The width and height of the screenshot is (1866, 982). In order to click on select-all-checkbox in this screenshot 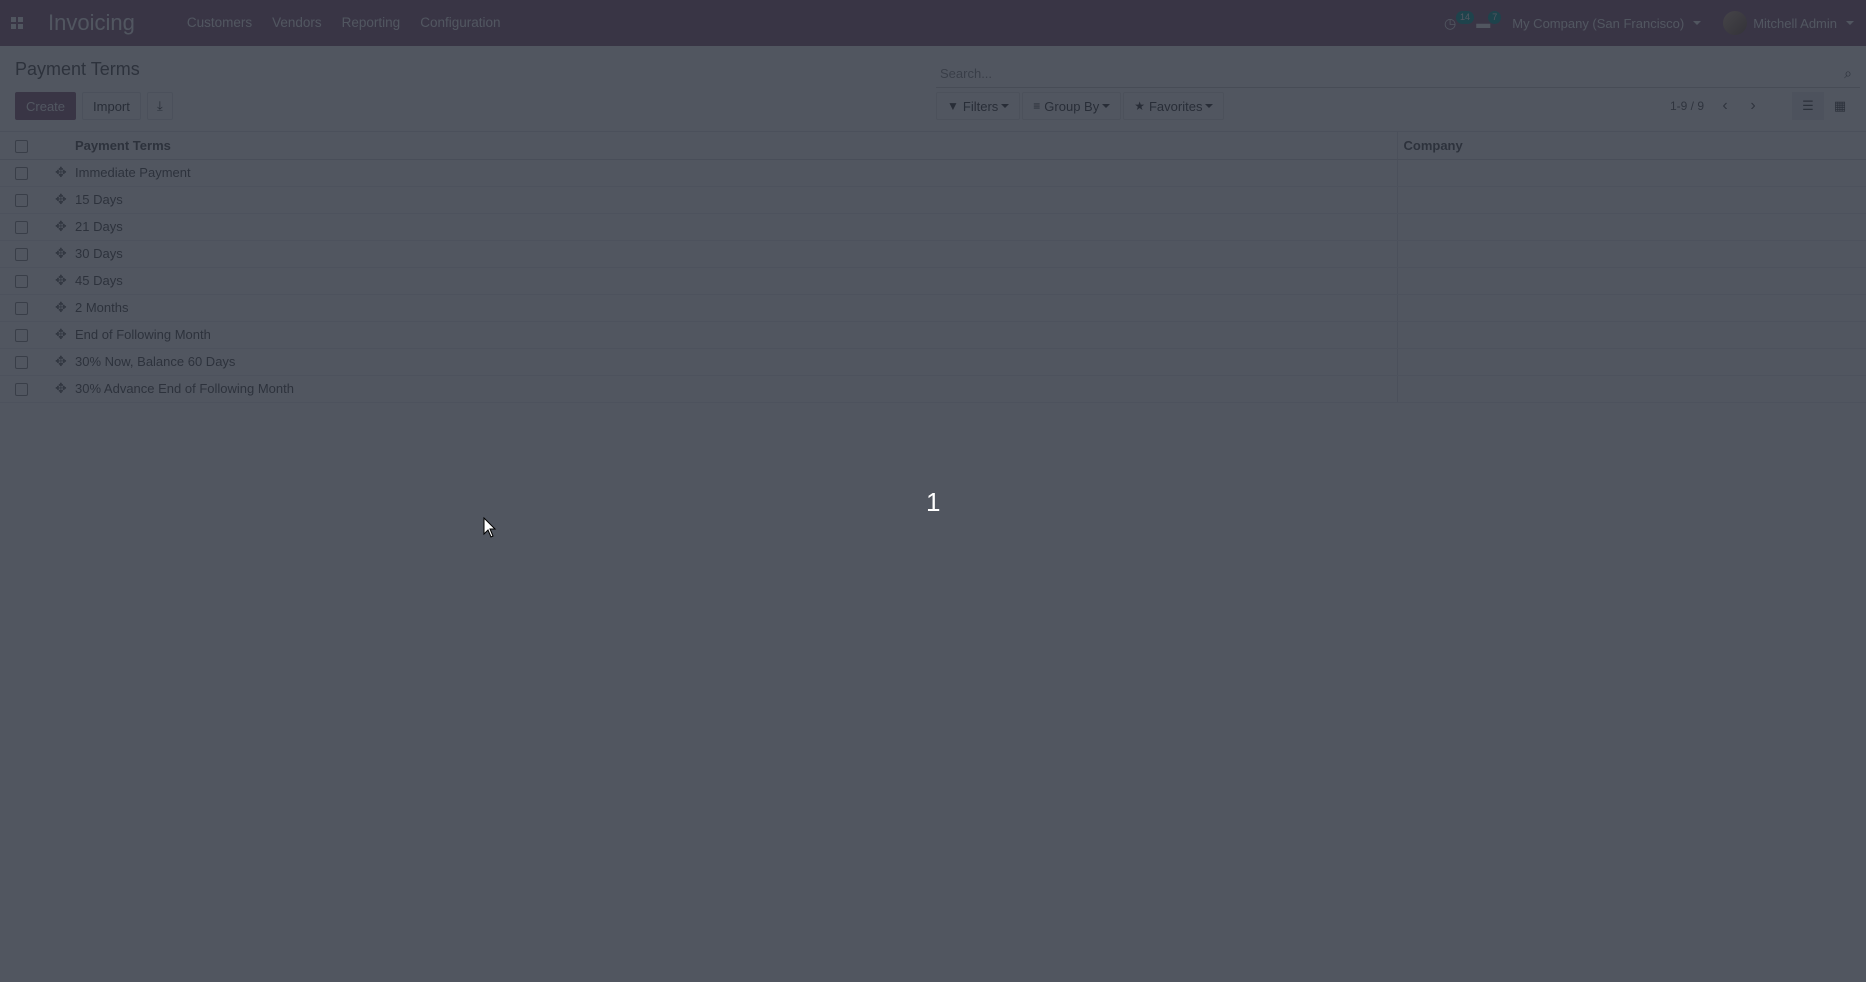, I will do `click(21, 146)`.